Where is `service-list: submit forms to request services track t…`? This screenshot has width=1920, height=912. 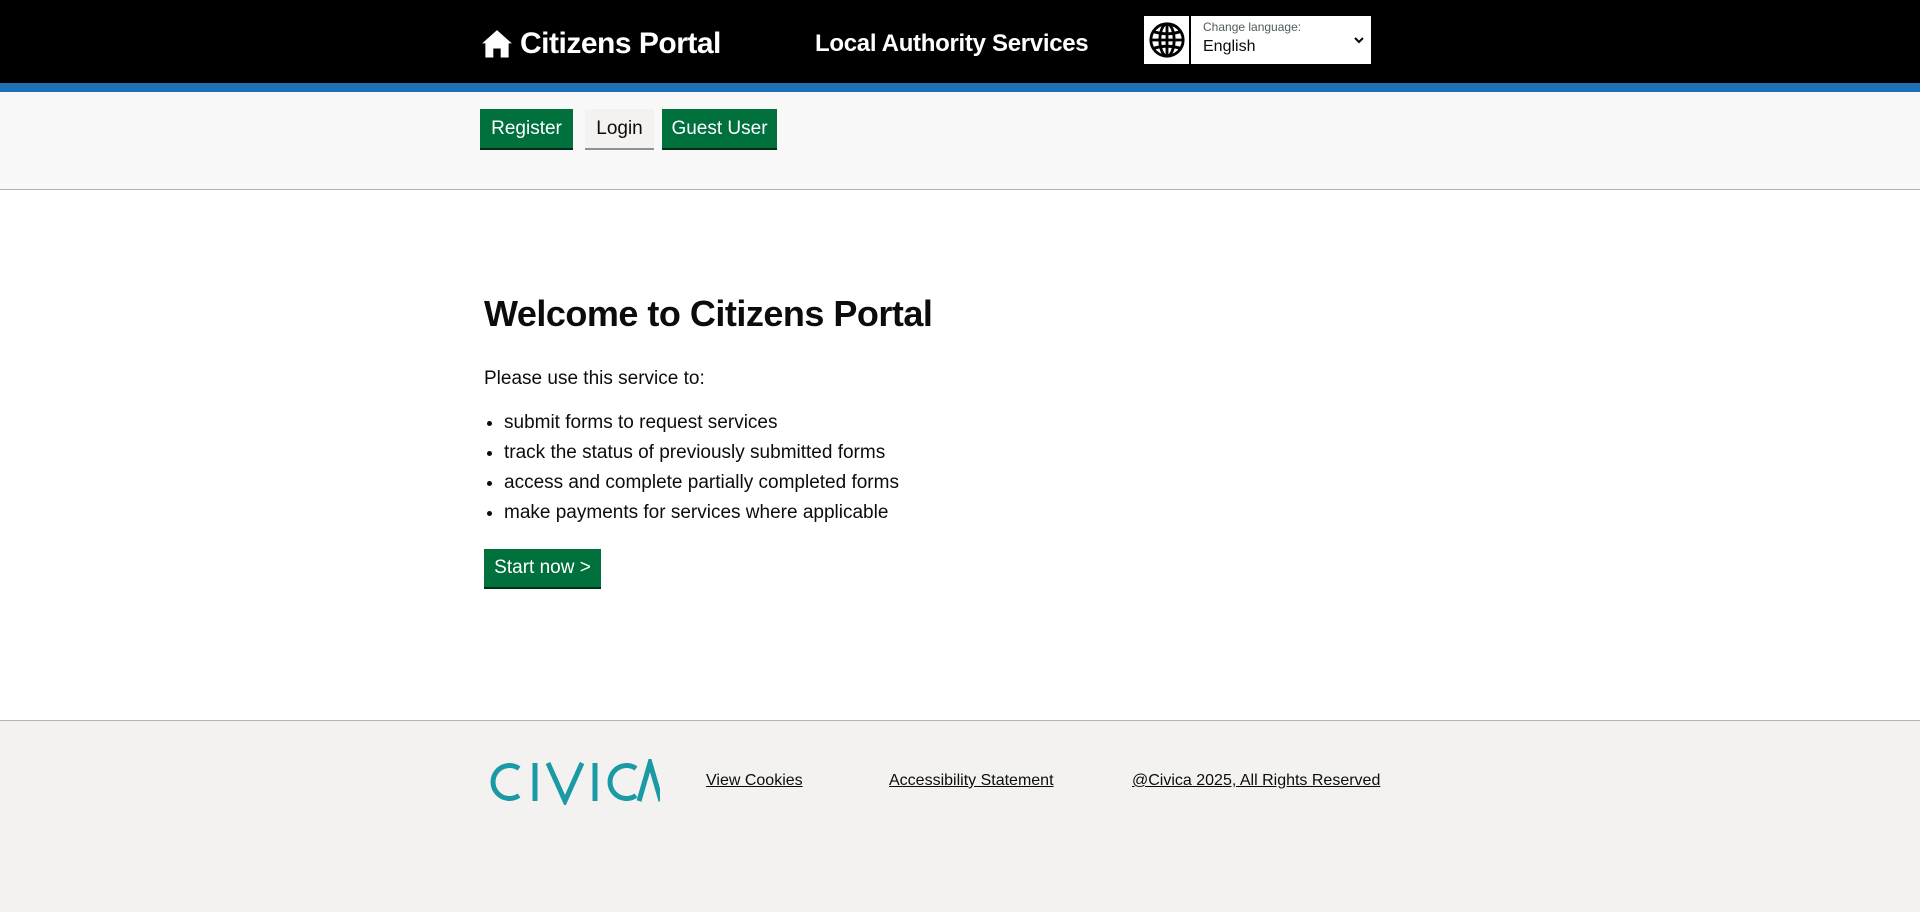
service-list: submit forms to request services track t… is located at coordinates (691, 468).